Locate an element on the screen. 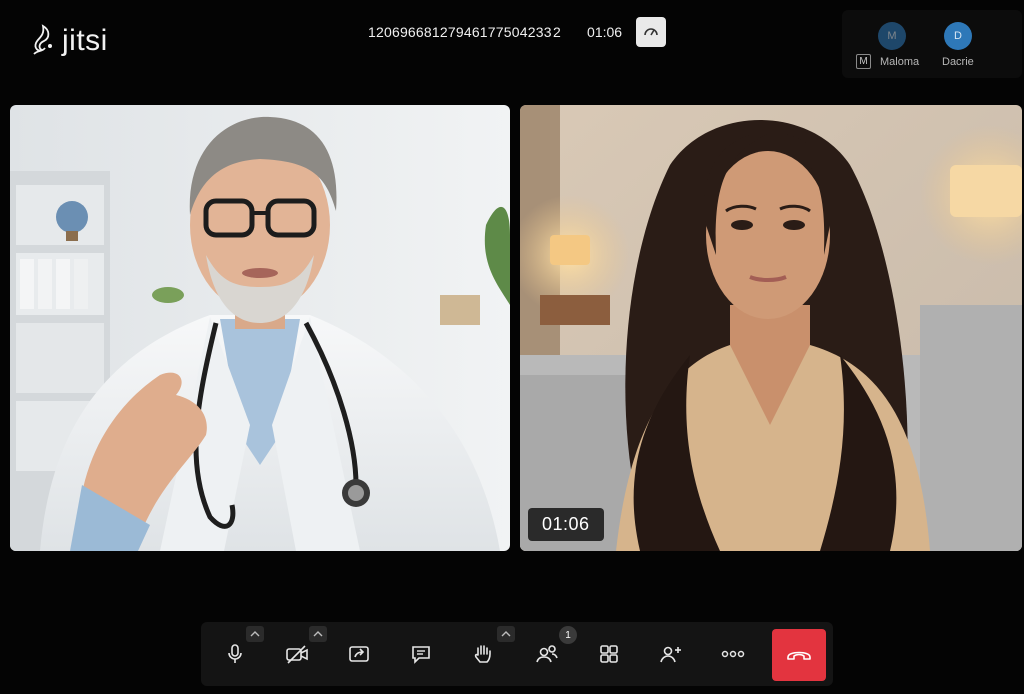 This screenshot has height=694, width=1024. chat-button is located at coordinates (421, 654).